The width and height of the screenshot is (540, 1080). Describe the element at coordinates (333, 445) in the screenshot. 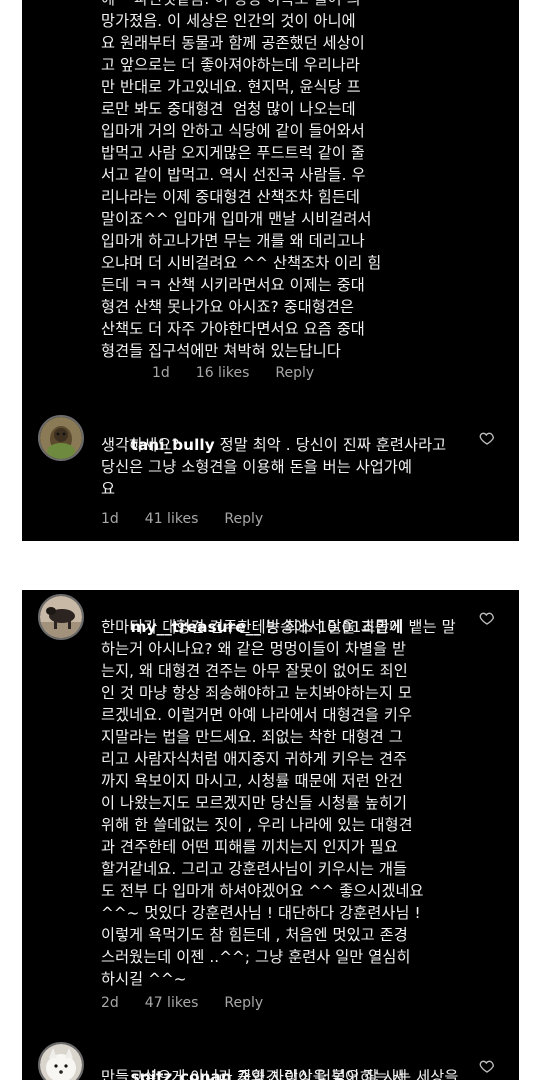

I see `comment-first-line: 정말 최악 . 당신이 진짜 훈련사라고` at that location.